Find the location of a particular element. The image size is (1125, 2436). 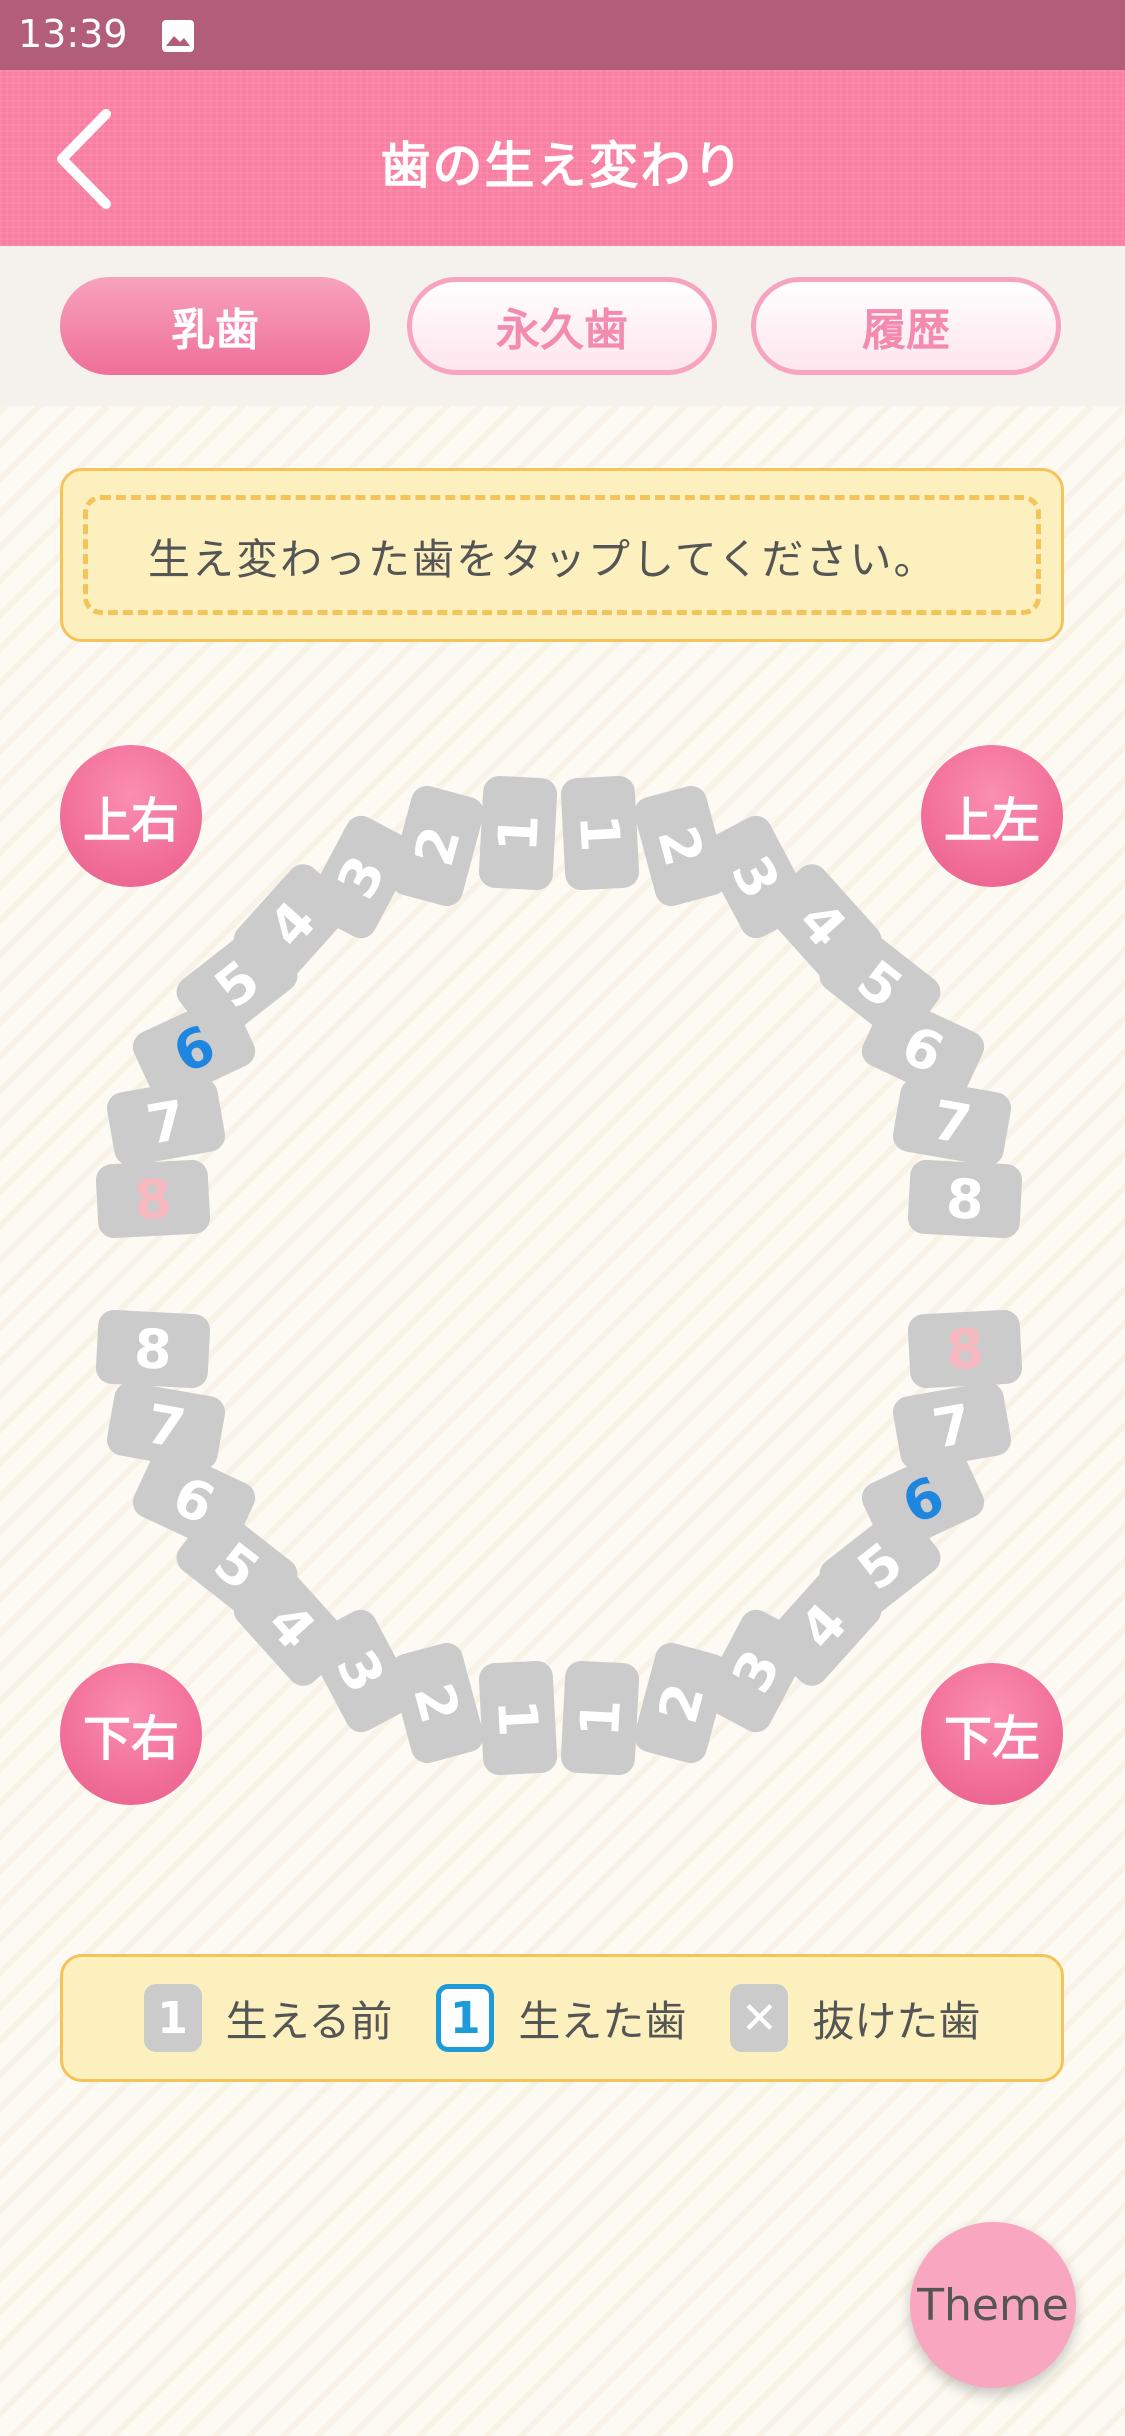

instruction-text: 生え変わった歯をタップしてください。 is located at coordinates (543, 559).